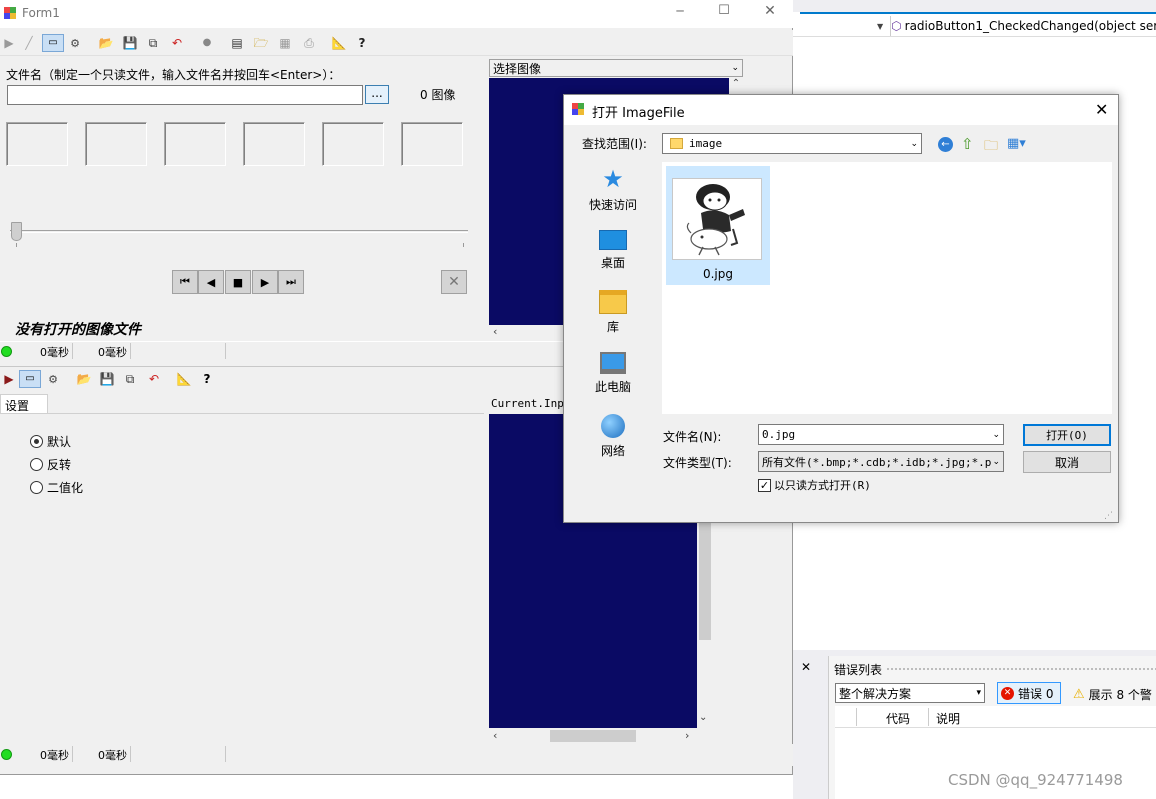 The width and height of the screenshot is (1156, 799). I want to click on place-network: 网络, so click(613, 436).